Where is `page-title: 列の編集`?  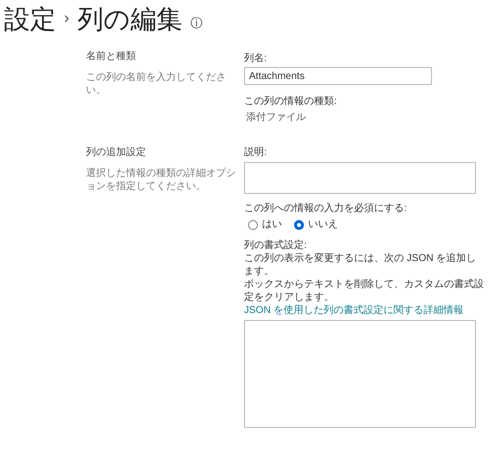
page-title: 列の編集 is located at coordinates (129, 19).